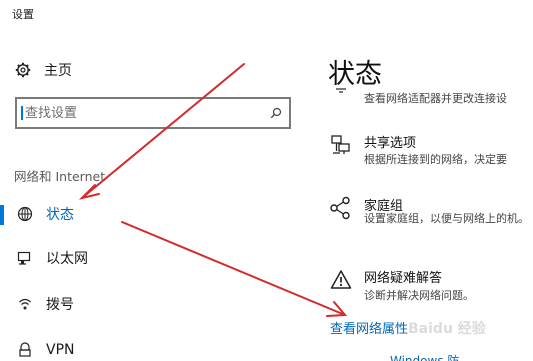  I want to click on search-icon, so click(276, 113).